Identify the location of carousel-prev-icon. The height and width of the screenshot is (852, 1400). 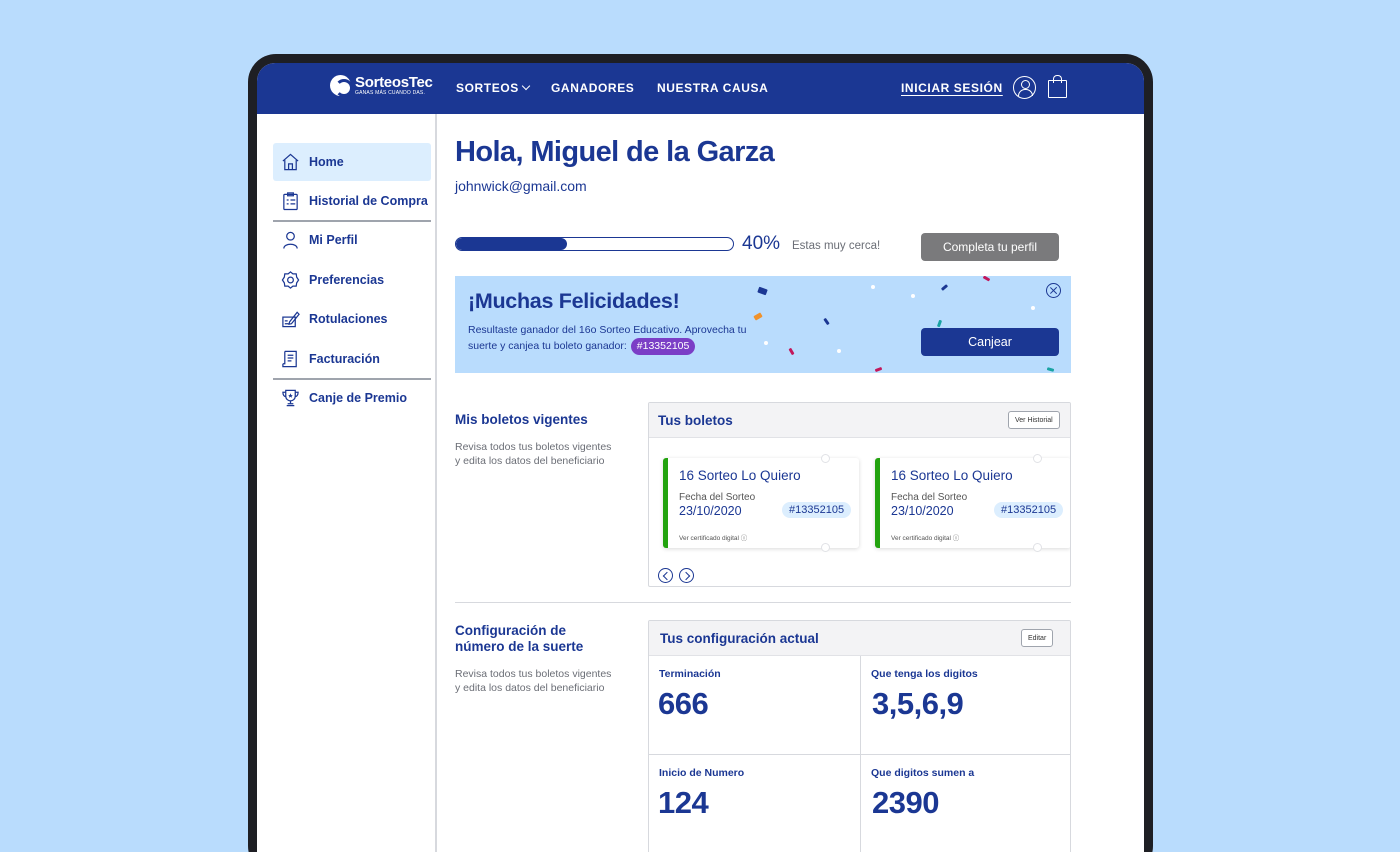
(665, 575).